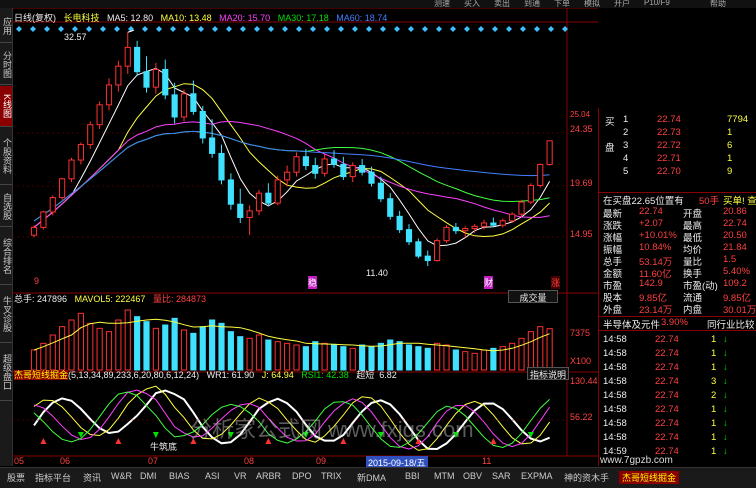  I want to click on indicator-tab: W&R, so click(121, 476).